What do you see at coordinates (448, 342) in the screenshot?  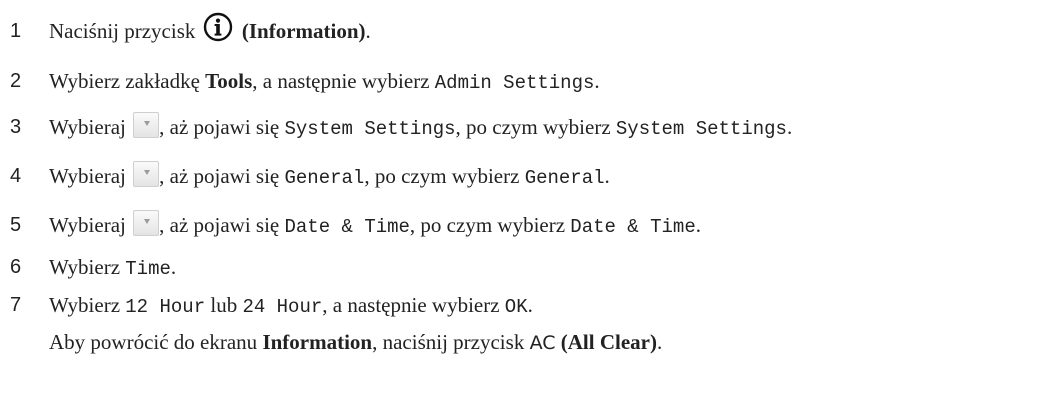 I see `footer-text-part: , naciśnij przycisk` at bounding box center [448, 342].